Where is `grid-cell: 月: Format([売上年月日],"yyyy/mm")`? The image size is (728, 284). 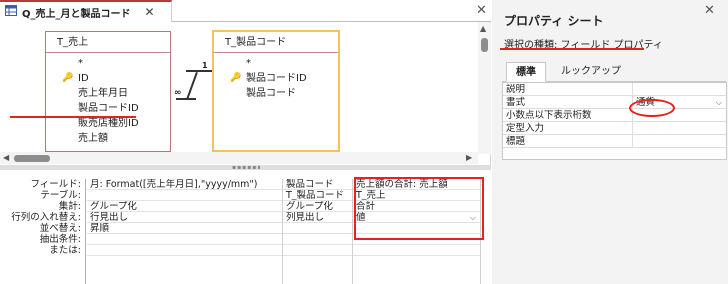
grid-cell: 月: Format([売上年月日],"yyyy/mm") is located at coordinates (184, 184).